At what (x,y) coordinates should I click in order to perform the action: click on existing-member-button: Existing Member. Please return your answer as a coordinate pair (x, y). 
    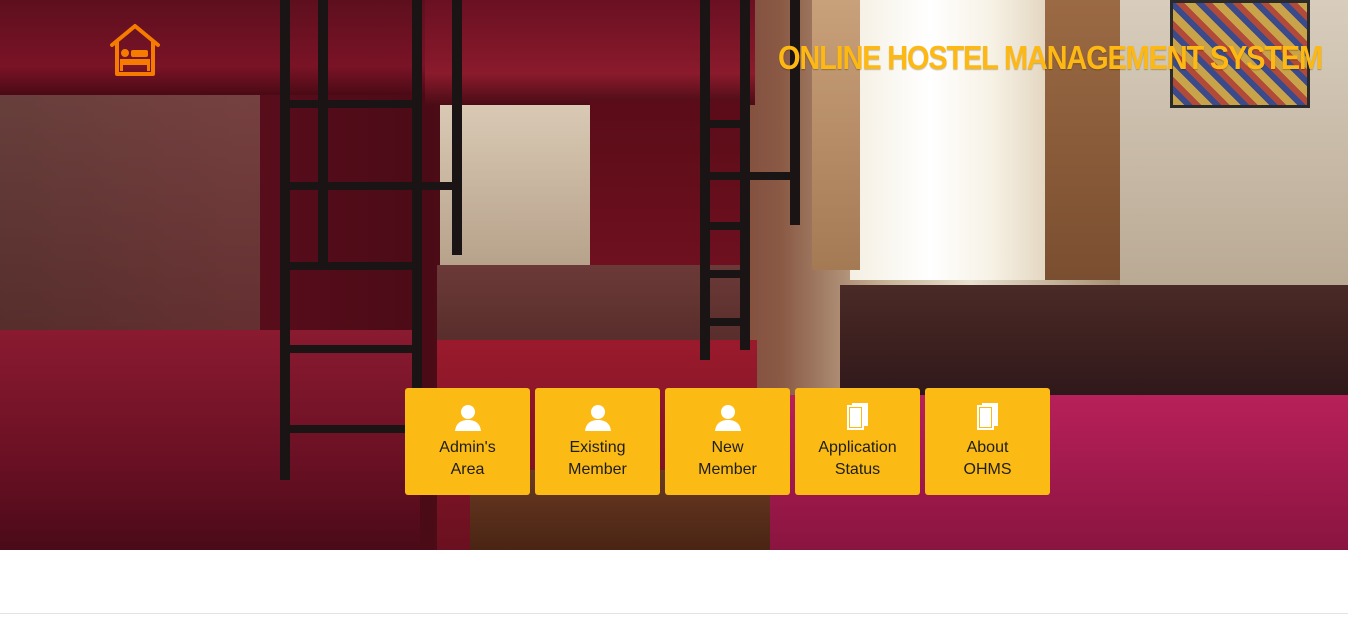
    Looking at the image, I should click on (597, 441).